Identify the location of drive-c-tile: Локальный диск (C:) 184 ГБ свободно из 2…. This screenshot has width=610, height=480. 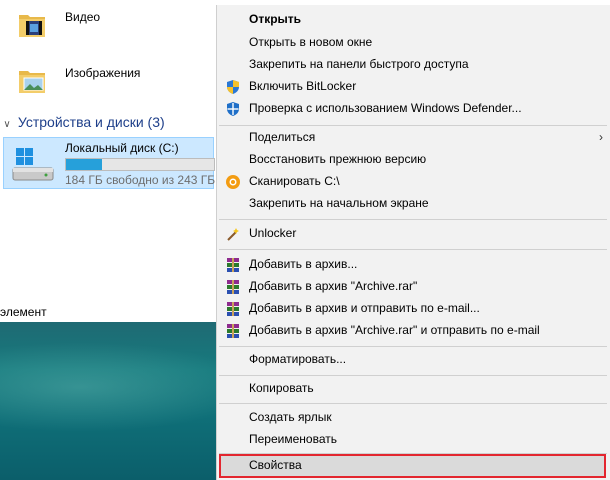
(109, 163).